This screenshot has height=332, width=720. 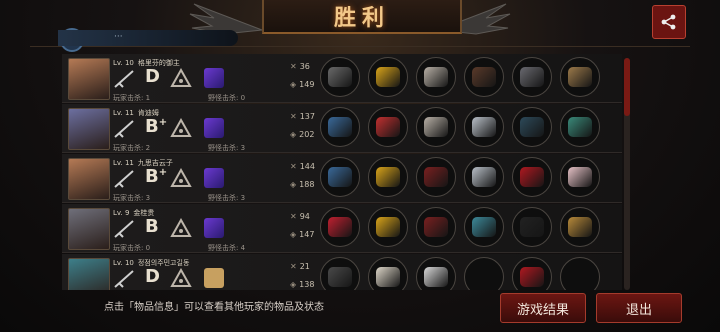 What do you see at coordinates (302, 116) in the screenshot?
I see `stat-kills: ✕ 137` at bounding box center [302, 116].